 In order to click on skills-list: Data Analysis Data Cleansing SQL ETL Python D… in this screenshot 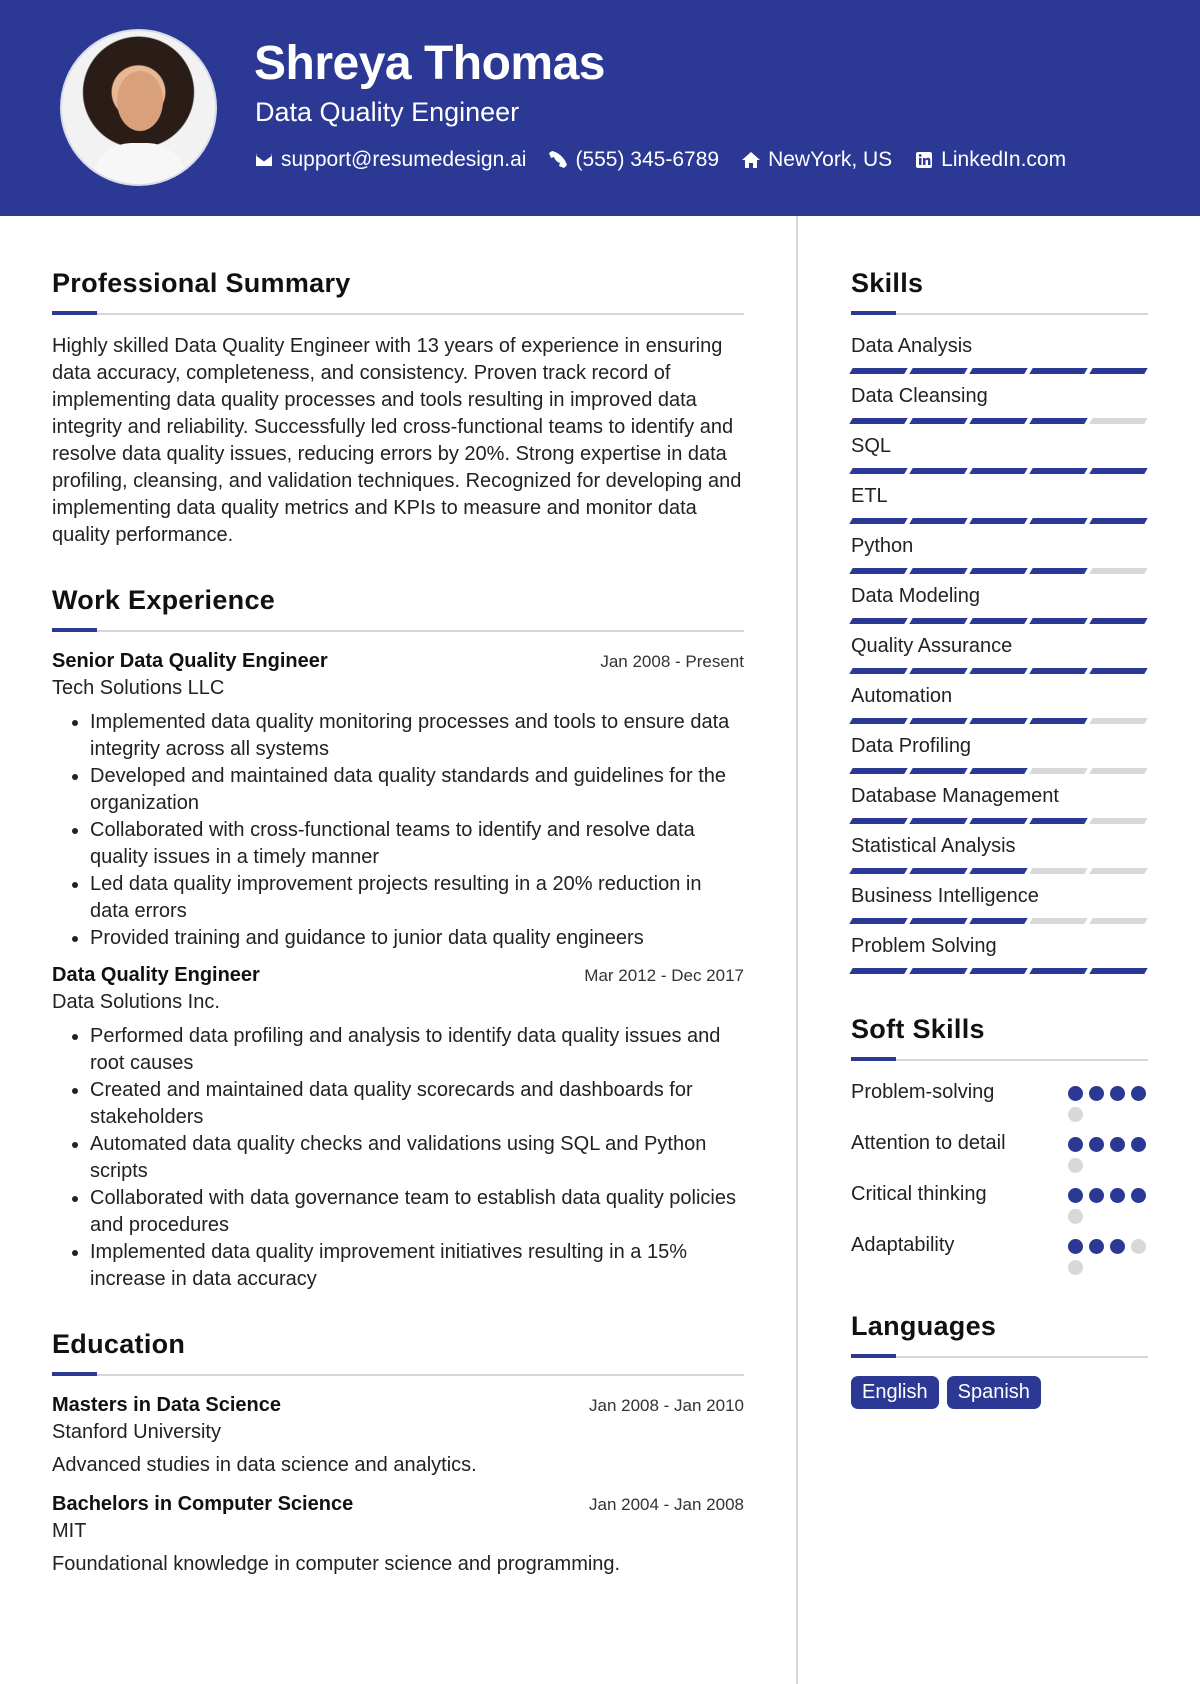, I will do `click(998, 653)`.